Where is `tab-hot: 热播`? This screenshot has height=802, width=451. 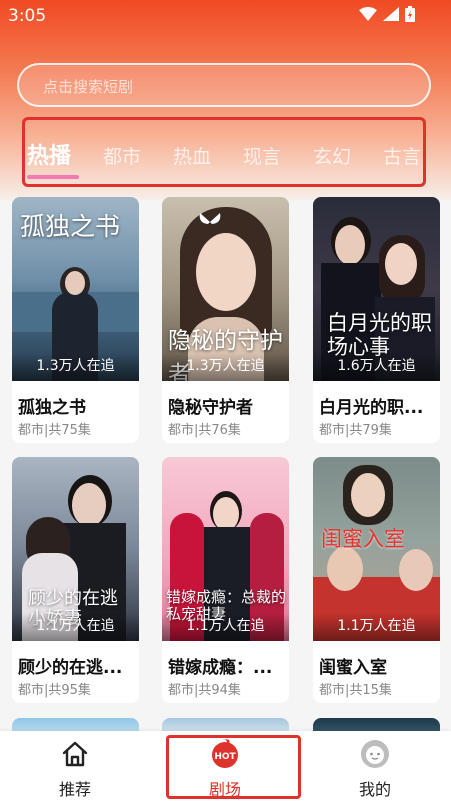
tab-hot: 热播 is located at coordinates (49, 154).